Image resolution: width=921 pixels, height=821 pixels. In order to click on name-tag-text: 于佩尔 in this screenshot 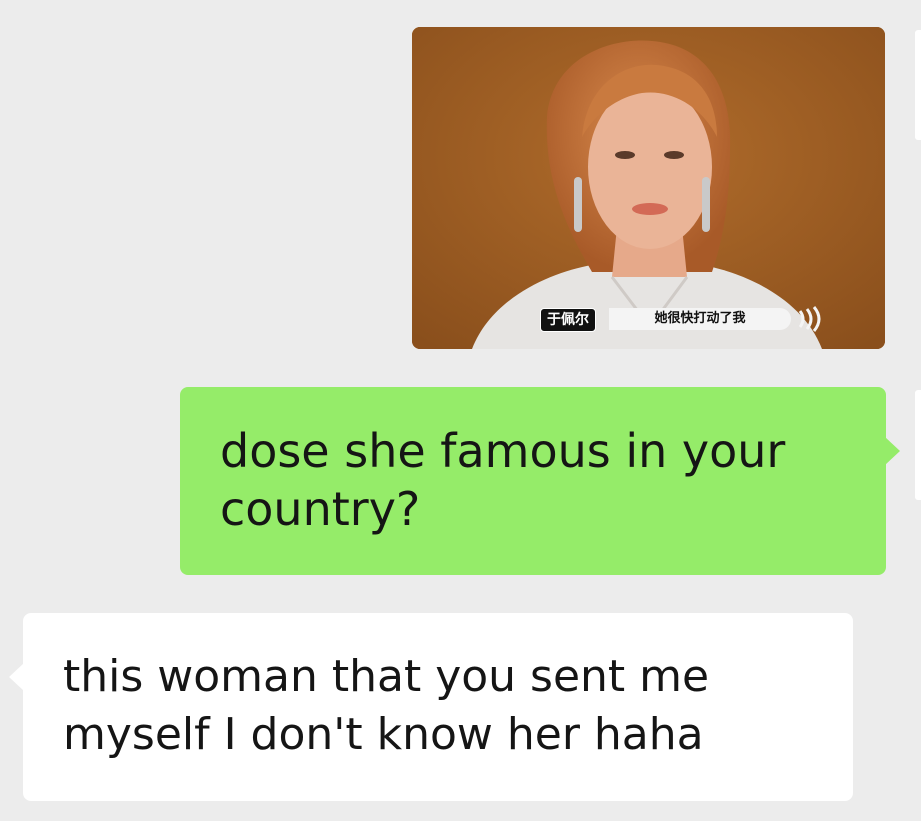, I will do `click(568, 320)`.